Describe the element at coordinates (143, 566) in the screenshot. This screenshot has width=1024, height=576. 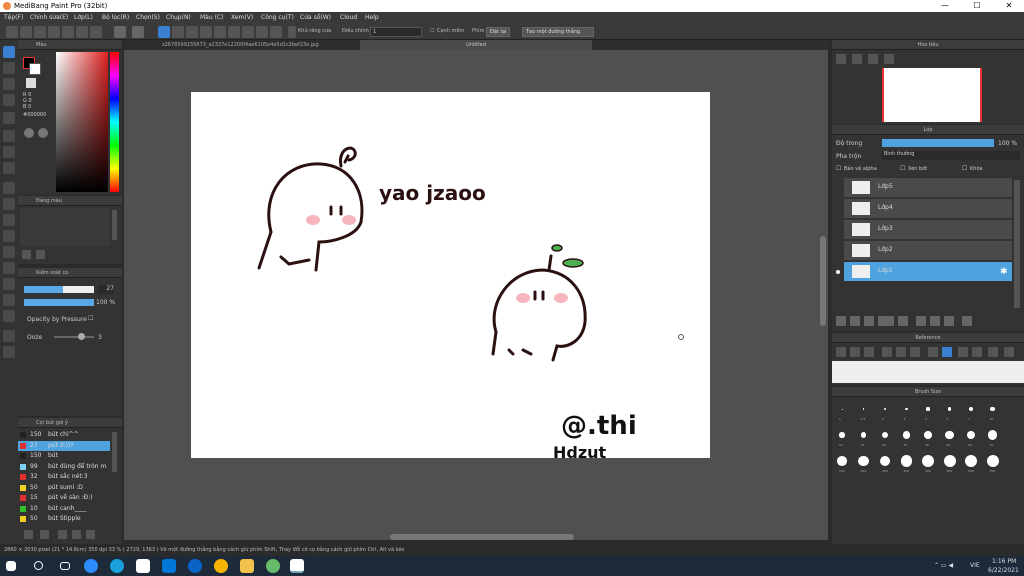
I see `store-icon` at that location.